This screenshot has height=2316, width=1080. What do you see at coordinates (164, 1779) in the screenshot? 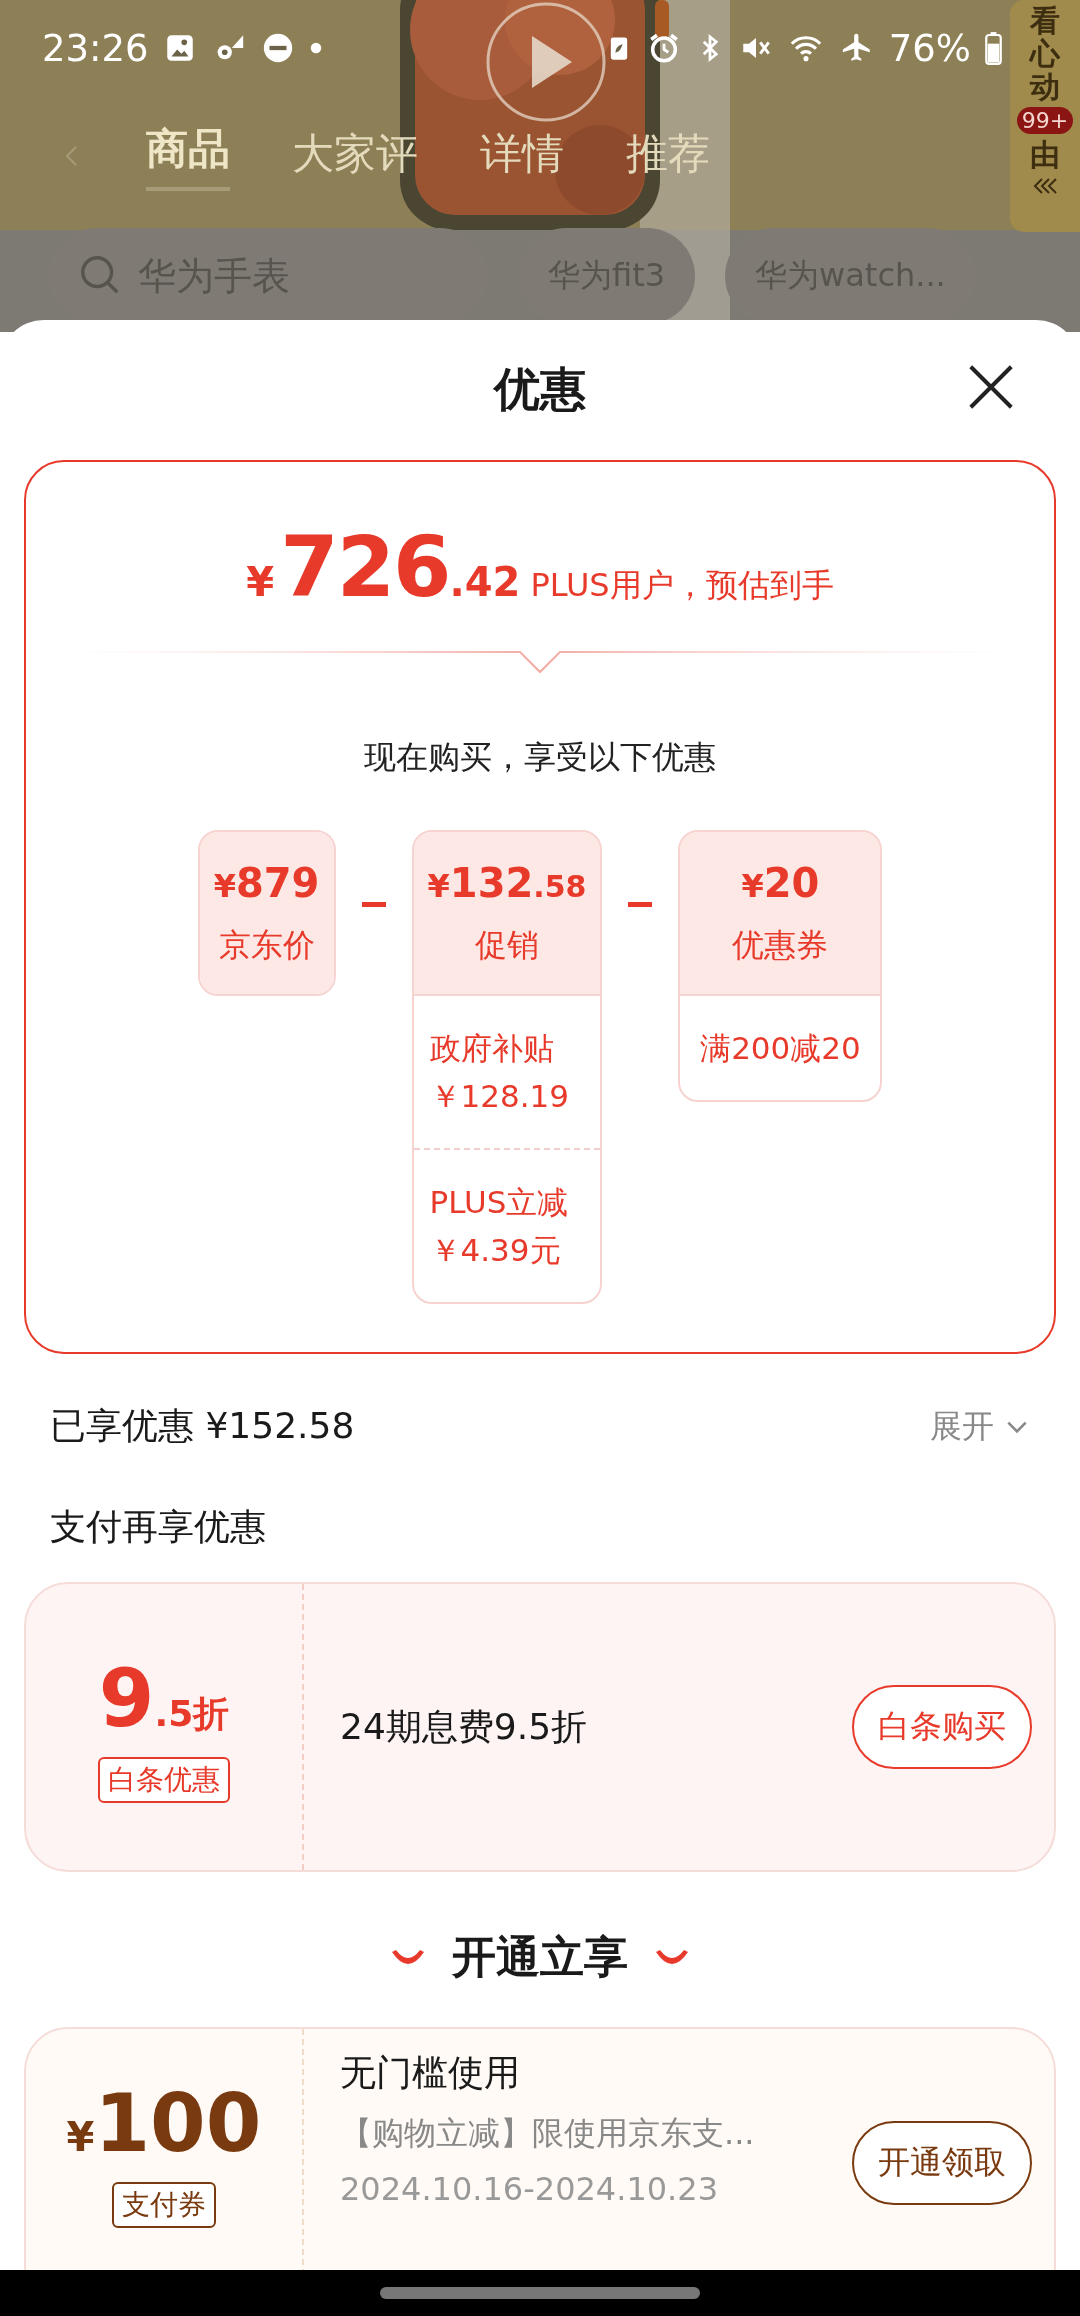
I see `offer-tag: 白条优惠` at bounding box center [164, 1779].